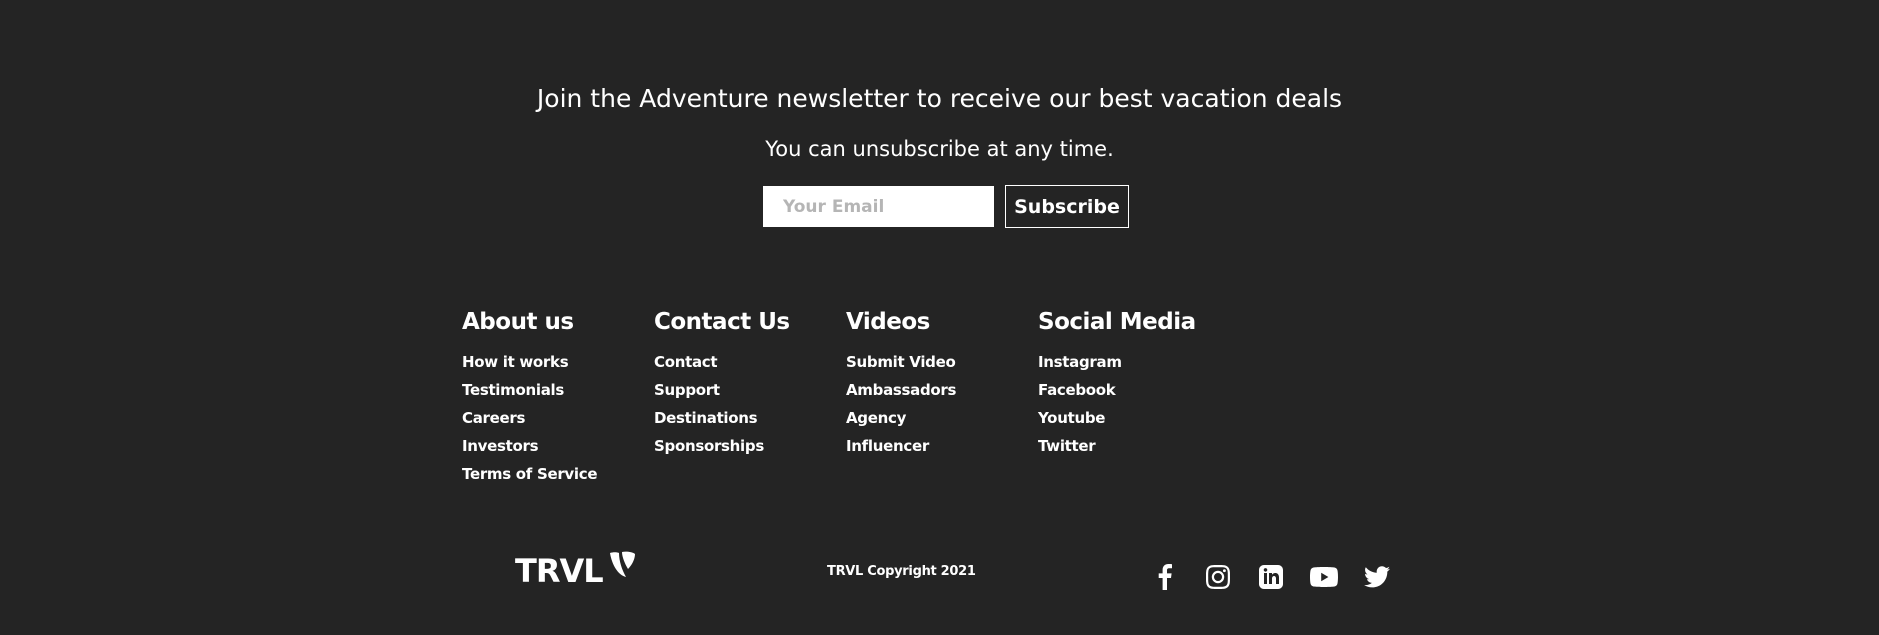 Image resolution: width=1879 pixels, height=635 pixels. Describe the element at coordinates (530, 474) in the screenshot. I see `footer-link-terms: Terms of Service` at that location.